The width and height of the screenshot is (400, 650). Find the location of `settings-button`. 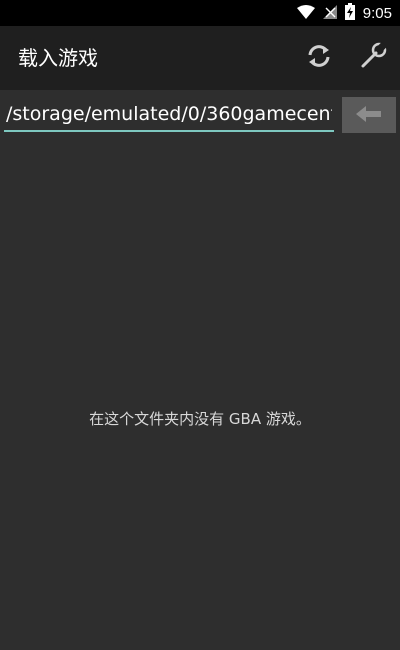

settings-button is located at coordinates (373, 58).